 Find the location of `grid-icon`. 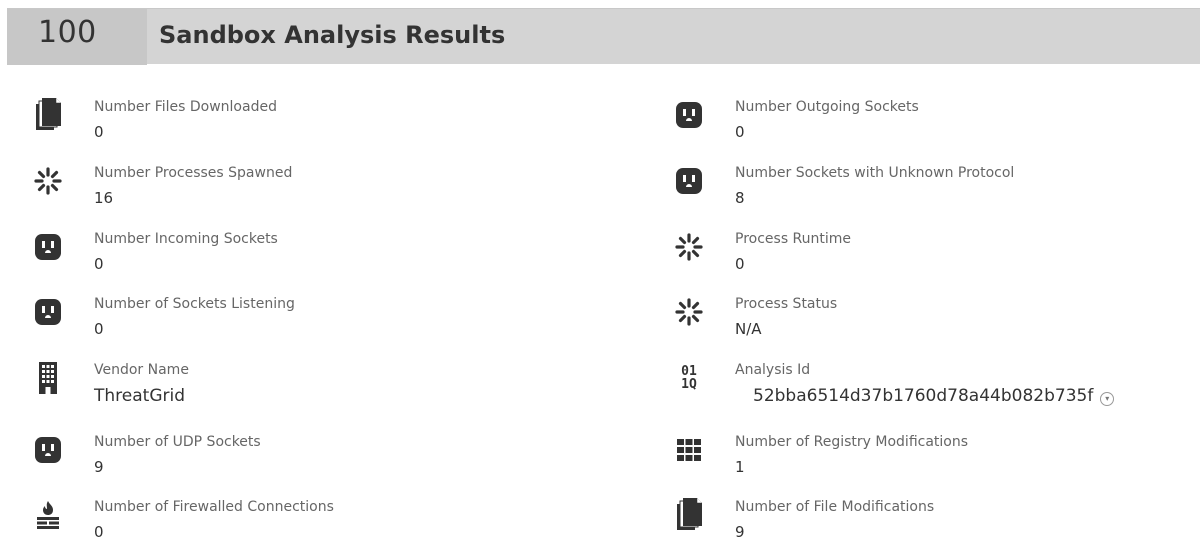

grid-icon is located at coordinates (689, 450).